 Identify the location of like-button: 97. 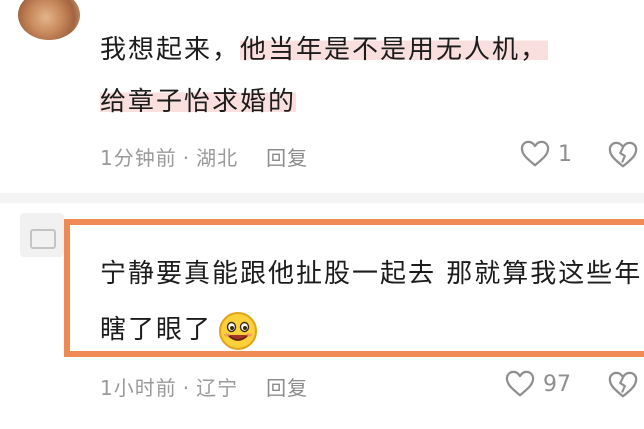
(538, 384).